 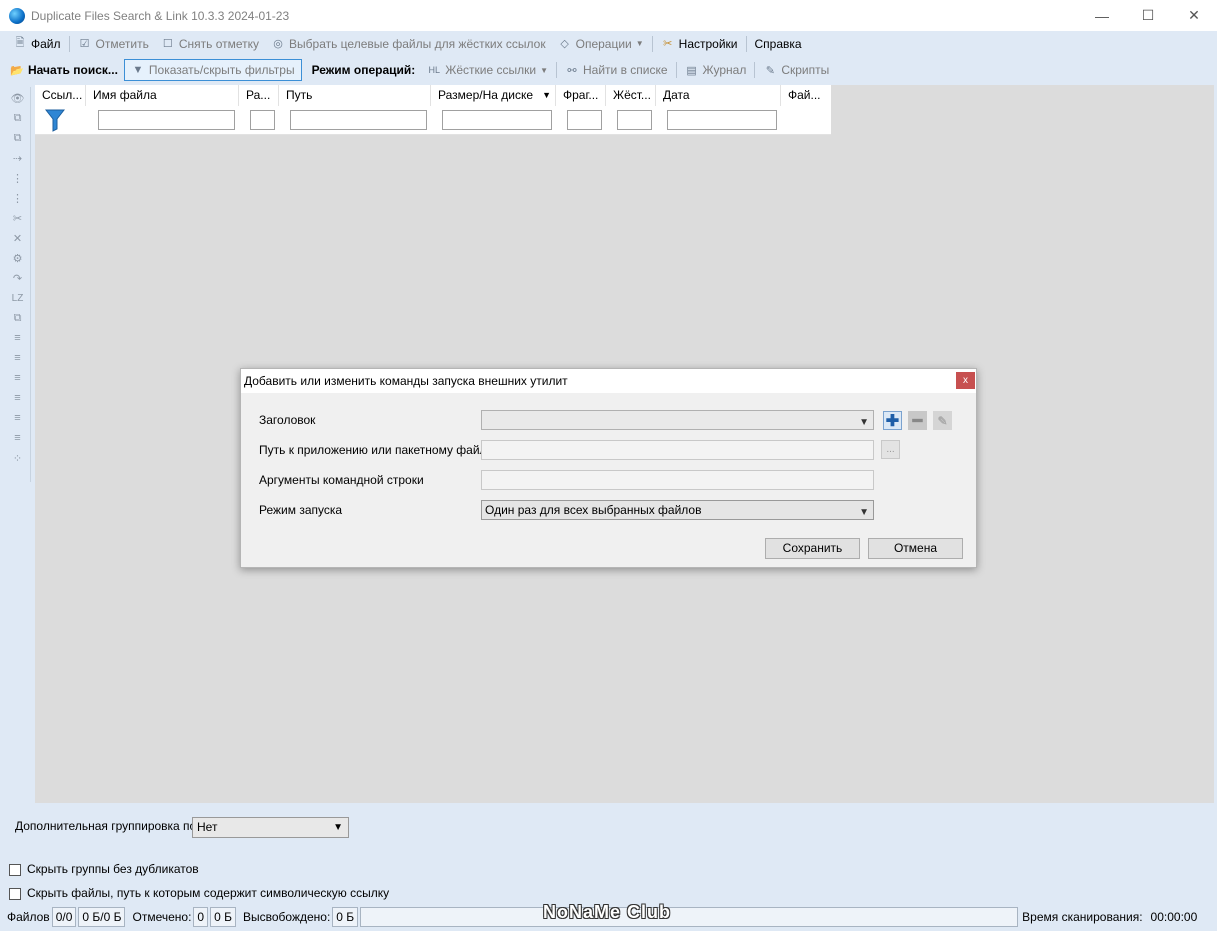 I want to click on save-button: Сохранить, so click(x=812, y=548).